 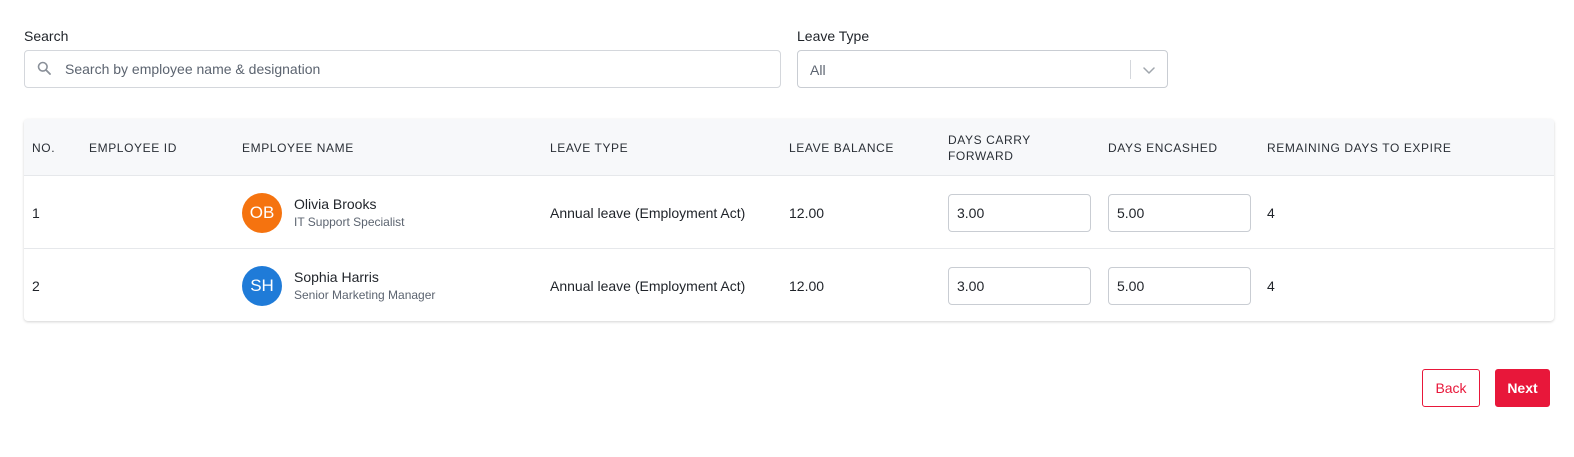 I want to click on header-leave-type: LEAVE TYPE, so click(x=589, y=147).